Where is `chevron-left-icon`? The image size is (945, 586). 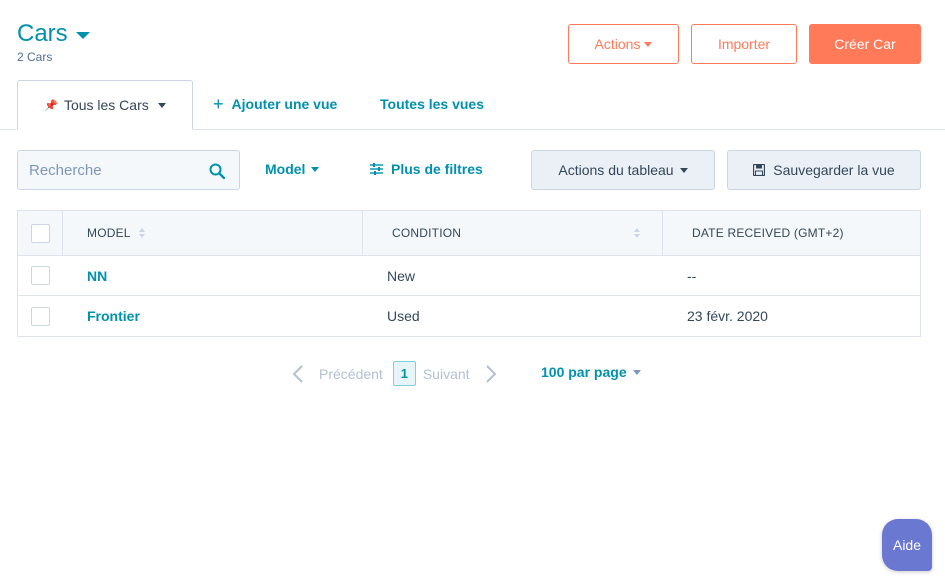 chevron-left-icon is located at coordinates (298, 374).